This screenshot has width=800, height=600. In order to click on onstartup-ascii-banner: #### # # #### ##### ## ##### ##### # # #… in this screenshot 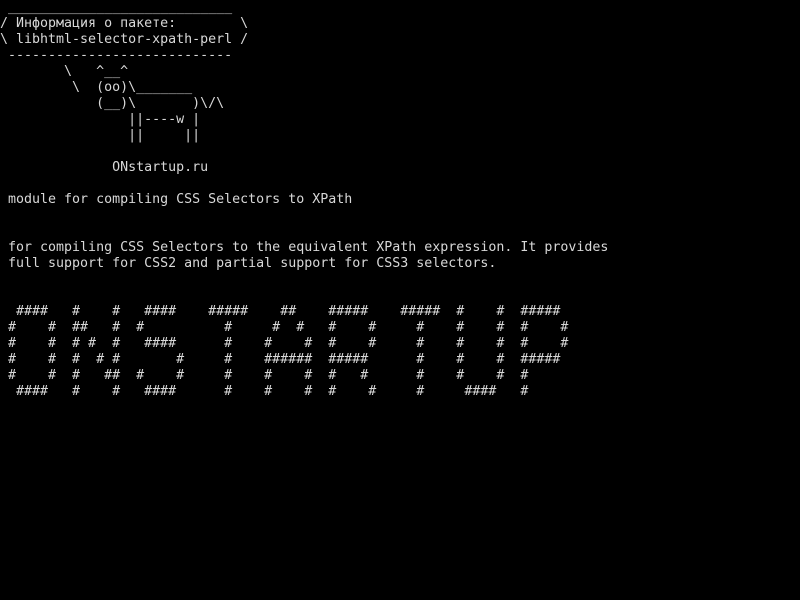, I will do `click(288, 351)`.